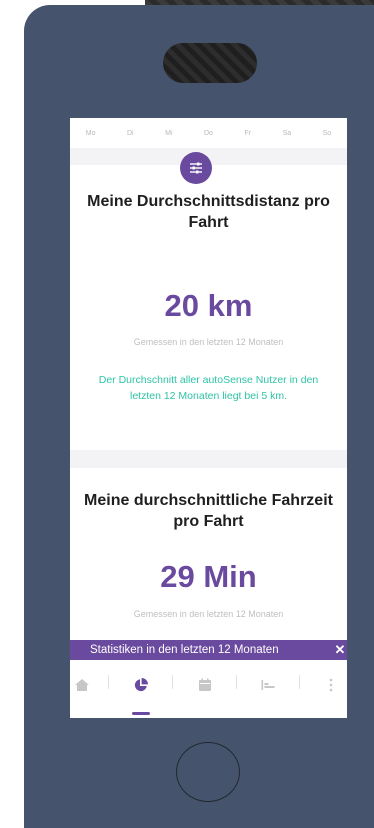 This screenshot has width=374, height=828. I want to click on filter-button, so click(196, 168).